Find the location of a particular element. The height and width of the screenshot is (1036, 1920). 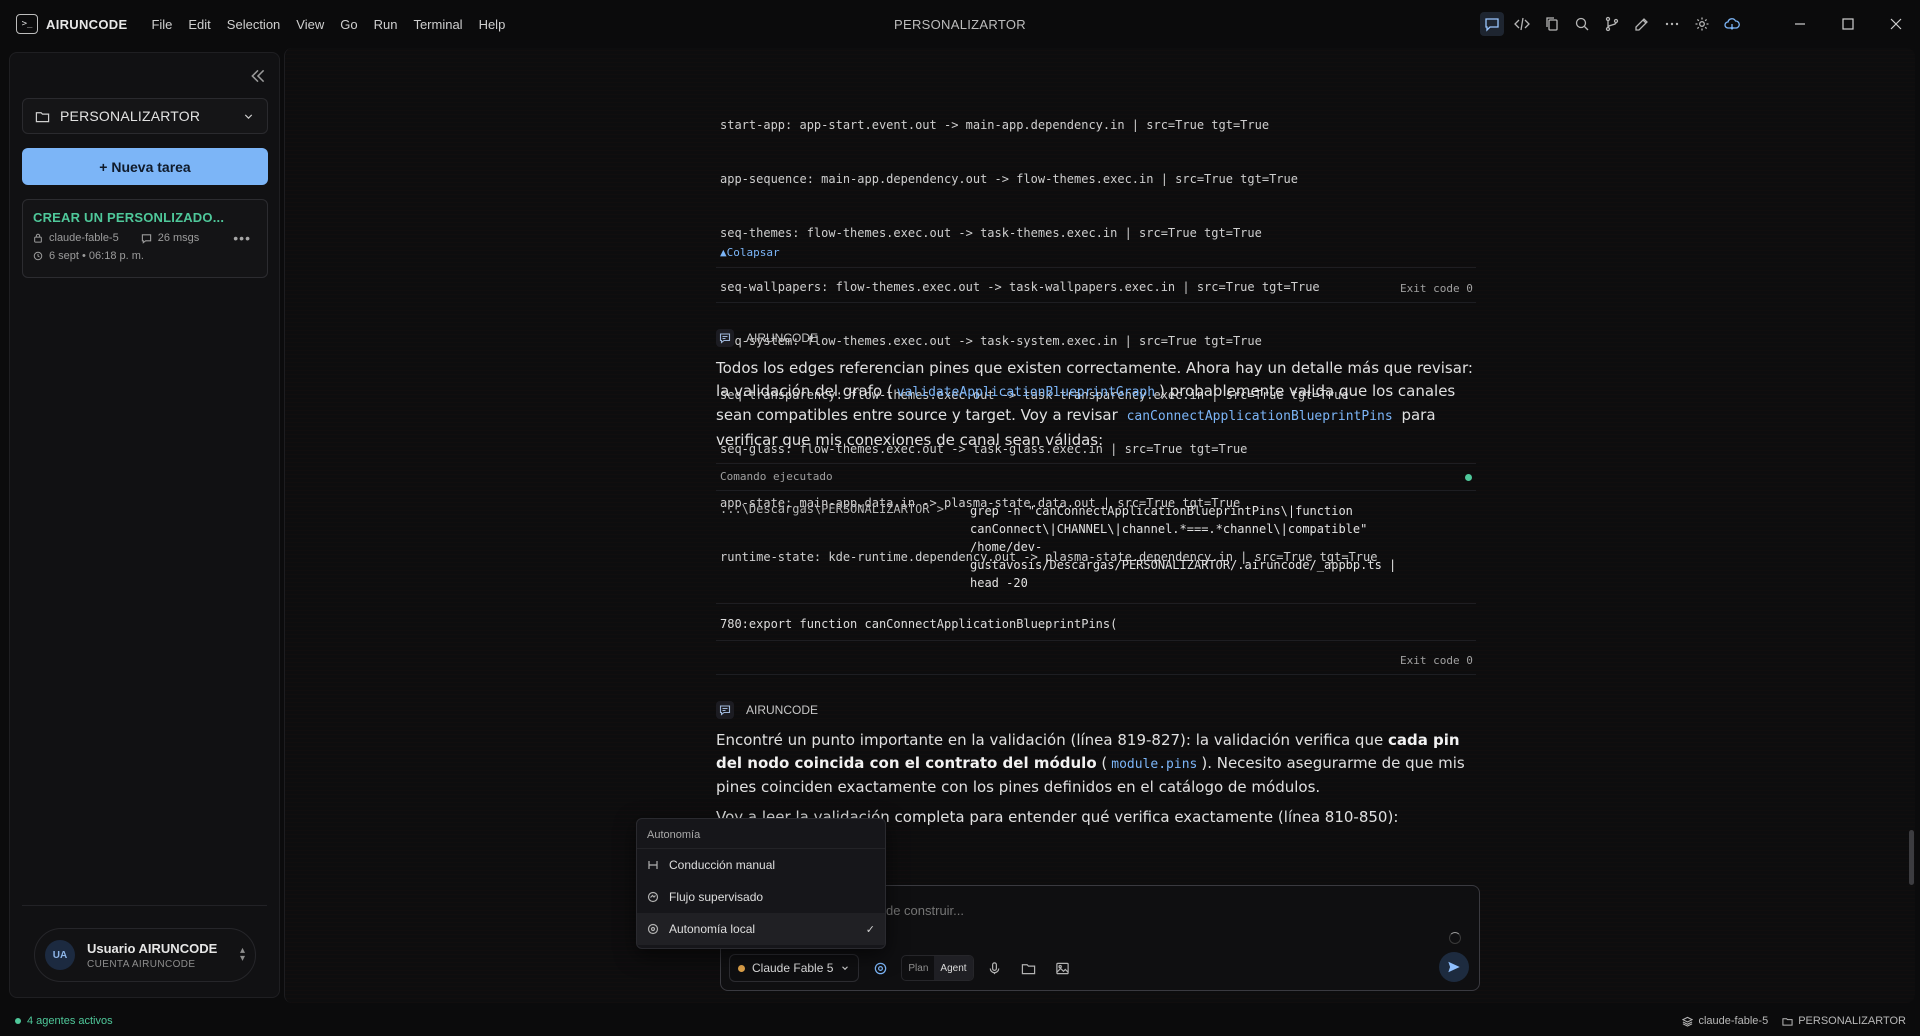

task-date: 6 sept • 06:18 p. m. is located at coordinates (96, 256).